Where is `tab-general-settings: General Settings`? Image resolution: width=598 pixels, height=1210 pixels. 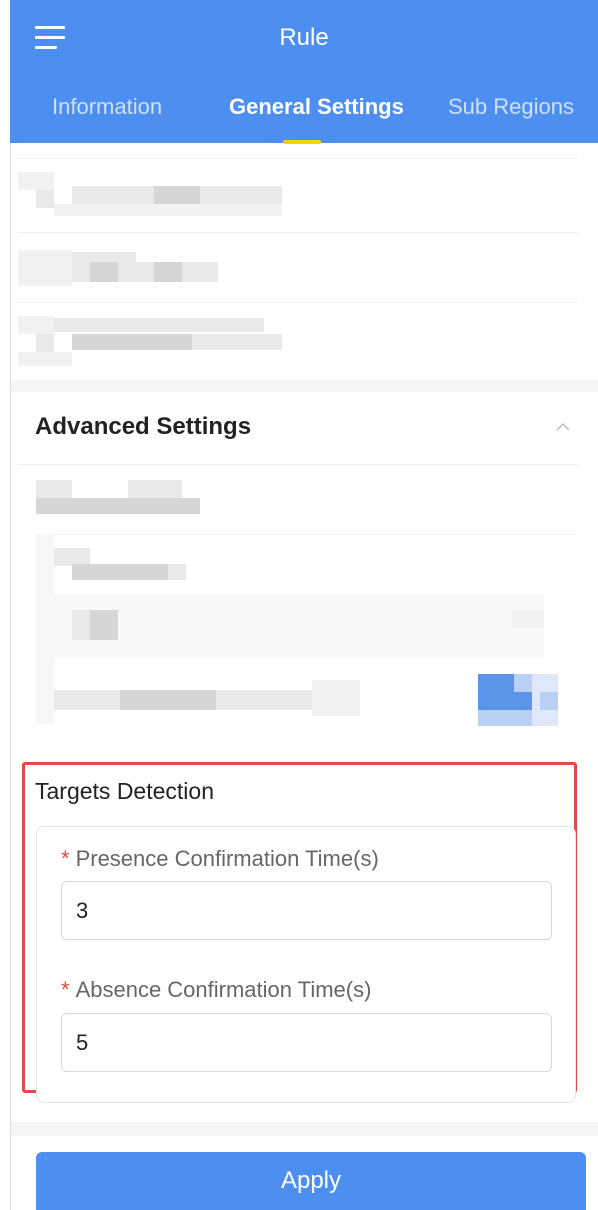 tab-general-settings: General Settings is located at coordinates (316, 107).